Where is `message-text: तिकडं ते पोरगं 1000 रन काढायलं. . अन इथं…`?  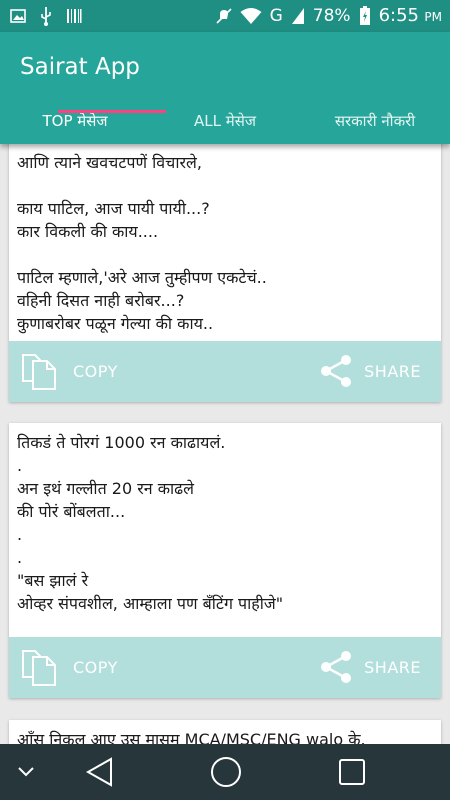 message-text: तिकडं ते पोरगं 1000 रन काढायलं. . अन इथं… is located at coordinates (150, 523).